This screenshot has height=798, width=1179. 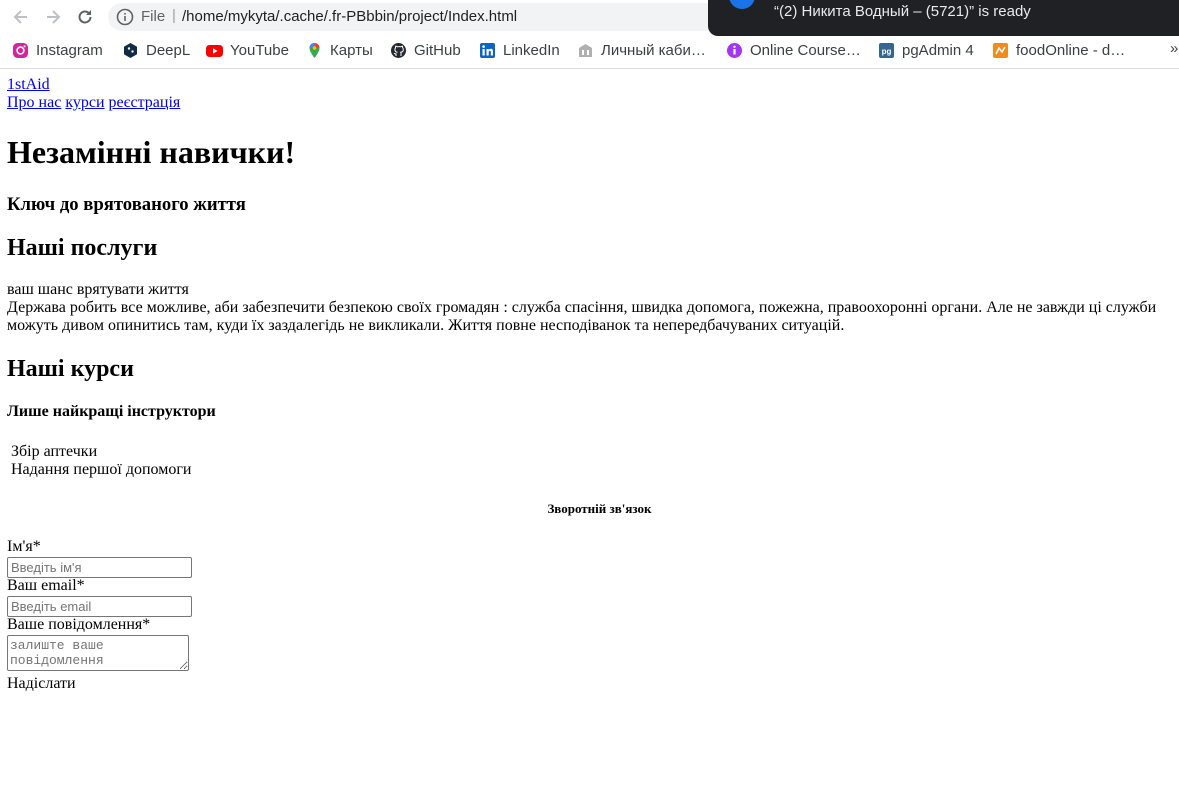 I want to click on course-item: Збір аптечки, so click(x=54, y=451).